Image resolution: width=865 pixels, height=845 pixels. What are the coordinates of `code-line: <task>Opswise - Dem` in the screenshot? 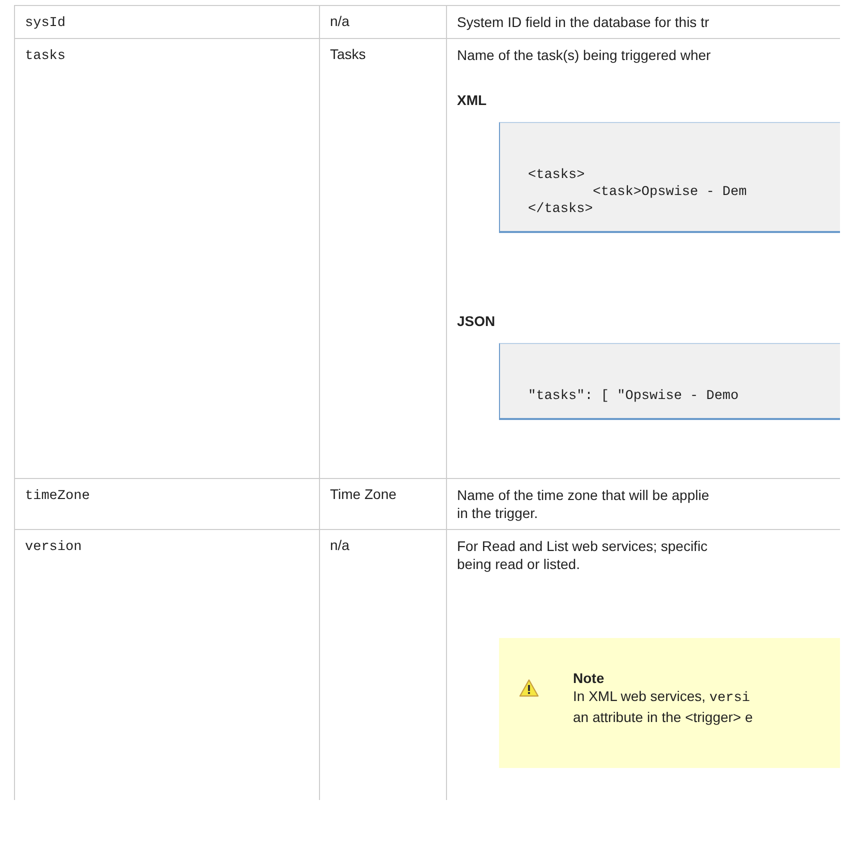 It's located at (670, 192).